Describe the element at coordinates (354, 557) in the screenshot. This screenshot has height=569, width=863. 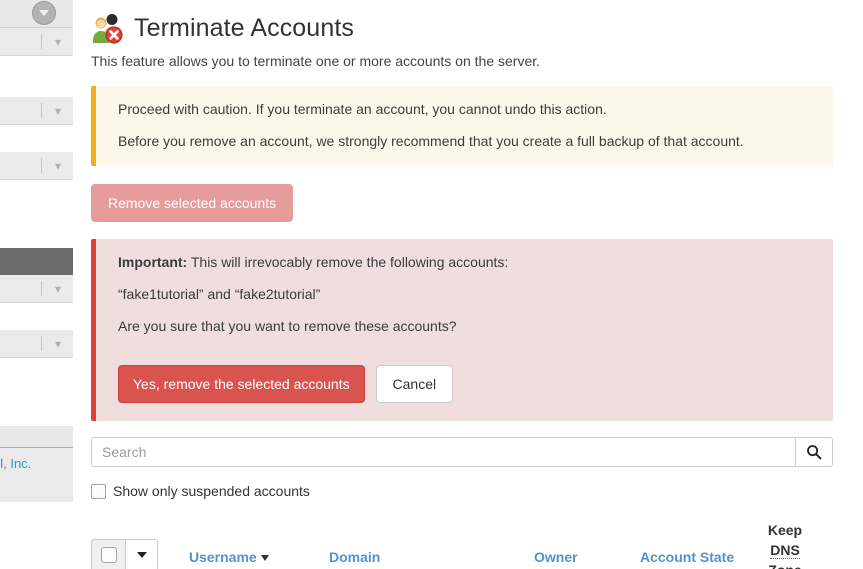
I see `column-header-domain: Domain` at that location.